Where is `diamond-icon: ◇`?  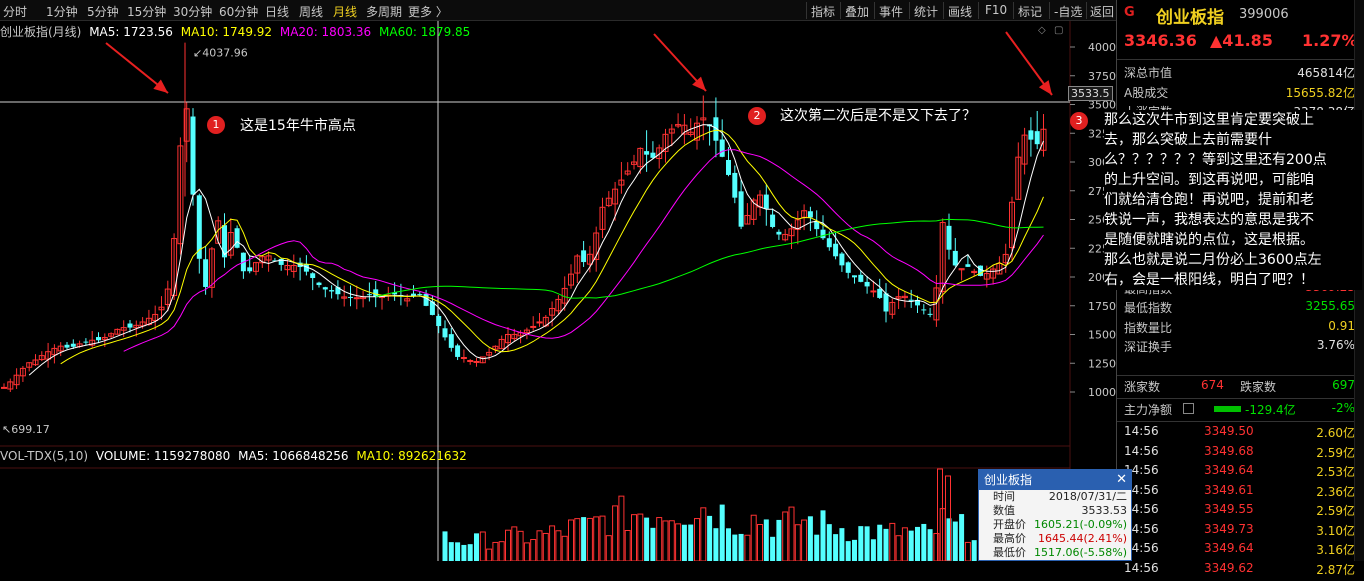 diamond-icon: ◇ is located at coordinates (1042, 30).